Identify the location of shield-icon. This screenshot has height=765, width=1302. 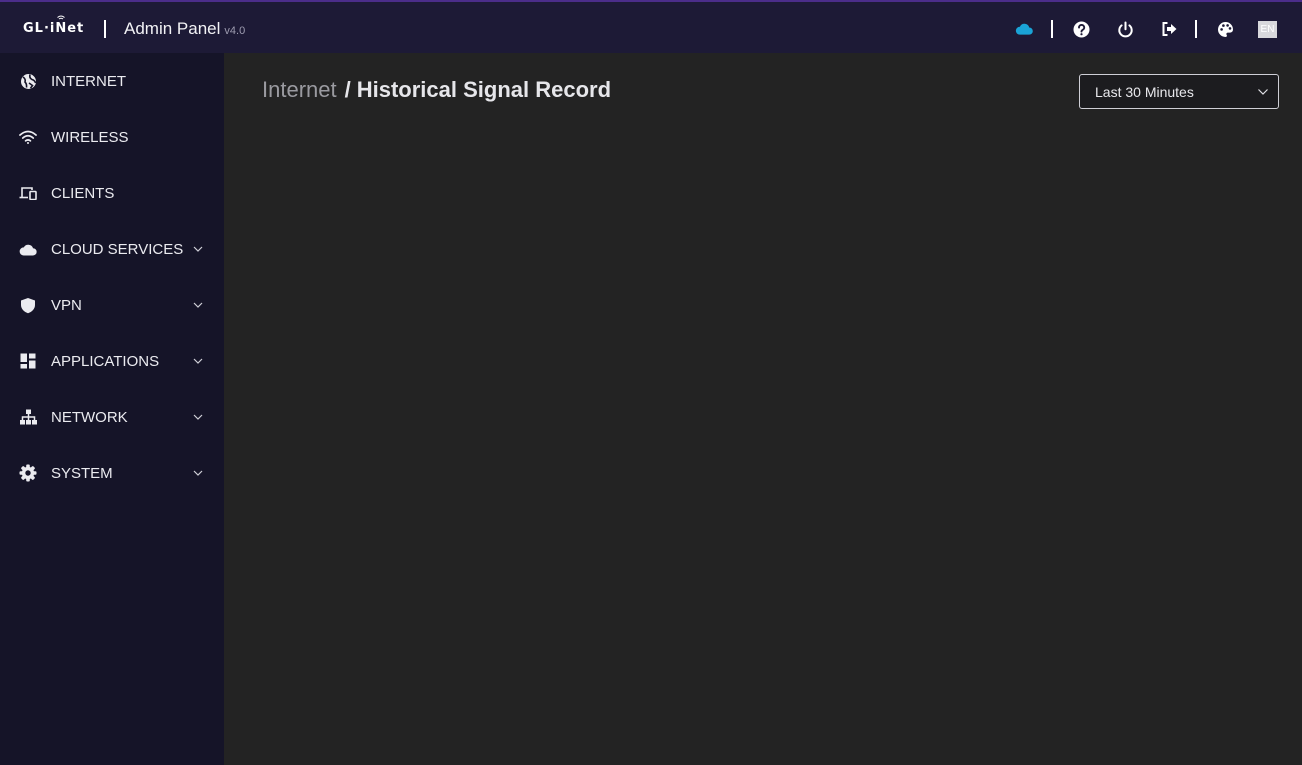
(28, 305).